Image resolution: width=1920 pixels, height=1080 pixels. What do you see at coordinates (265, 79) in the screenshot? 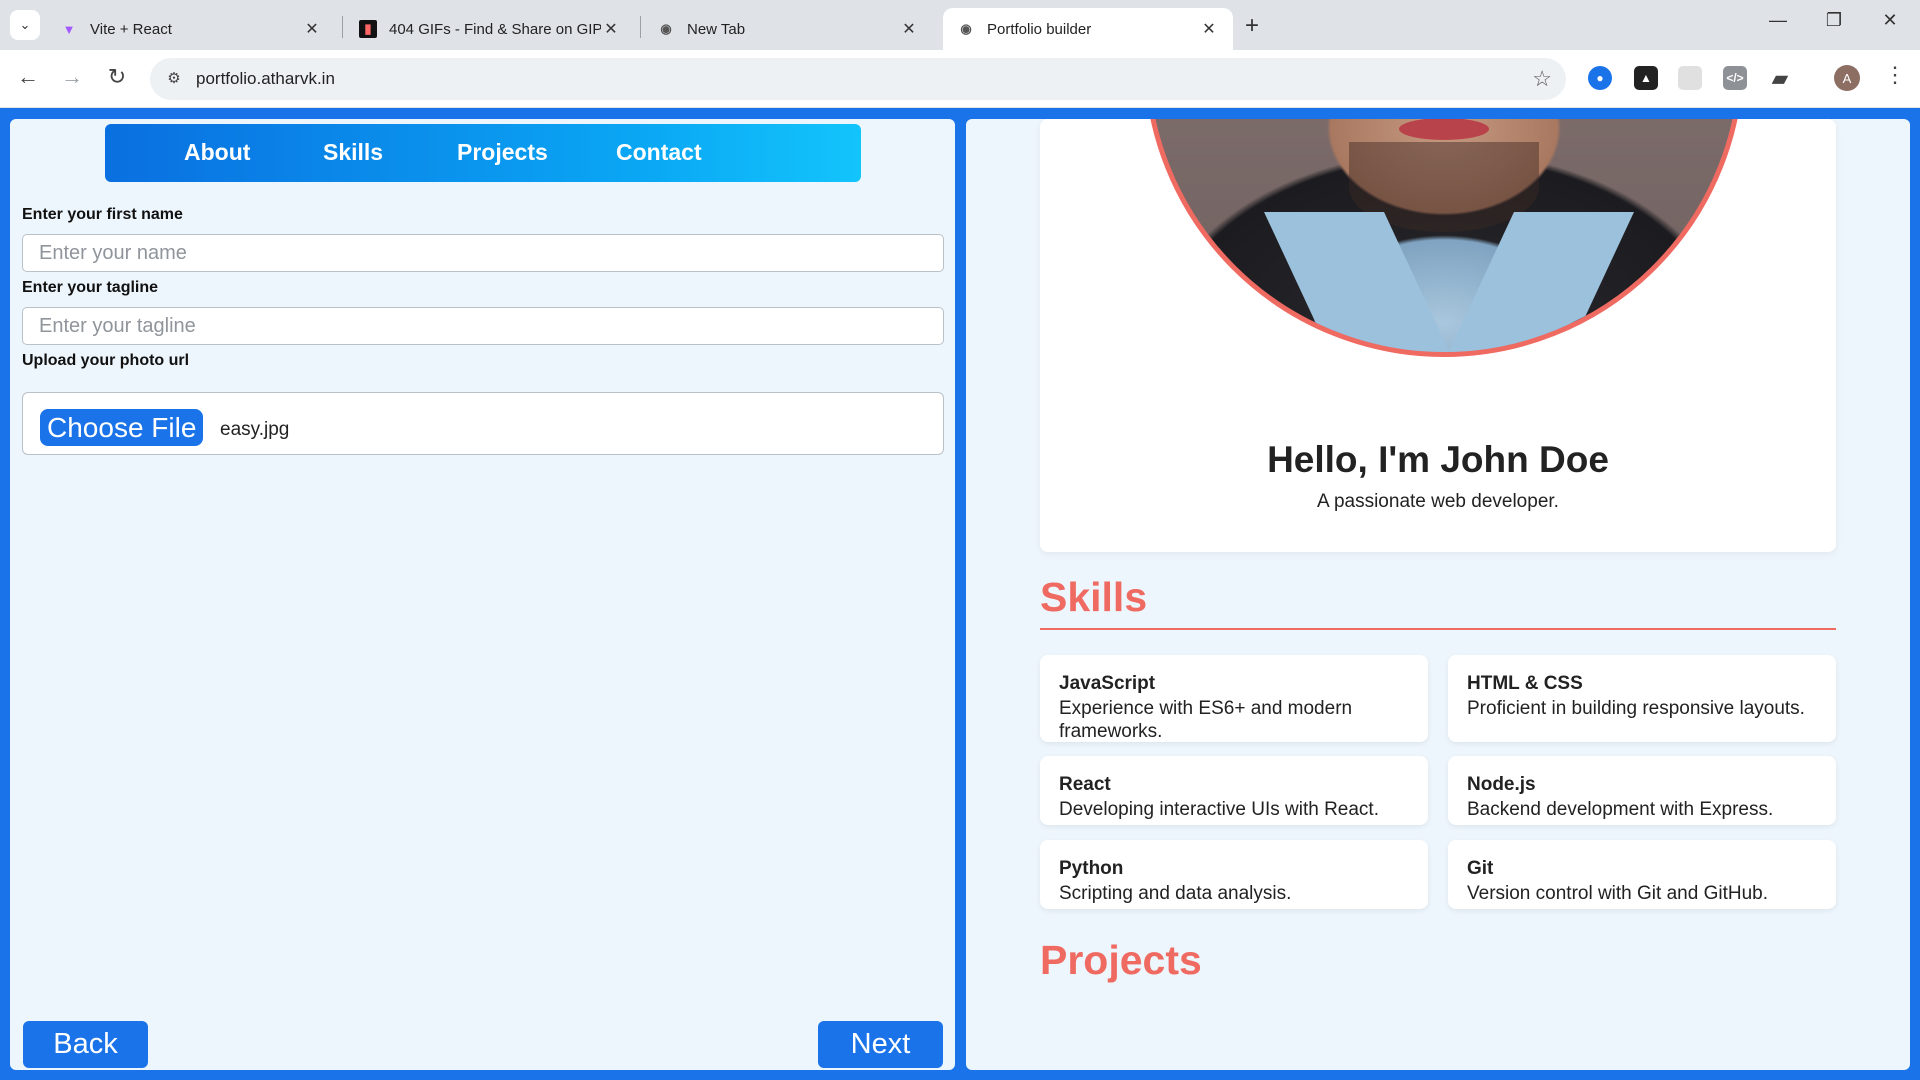
I see `address-url: portfolio.atharvk.in` at bounding box center [265, 79].